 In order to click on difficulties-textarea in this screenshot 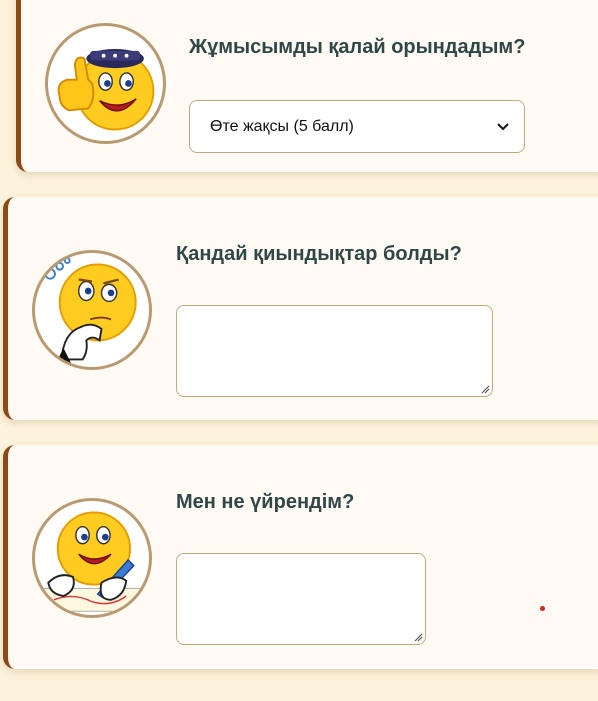, I will do `click(334, 351)`.